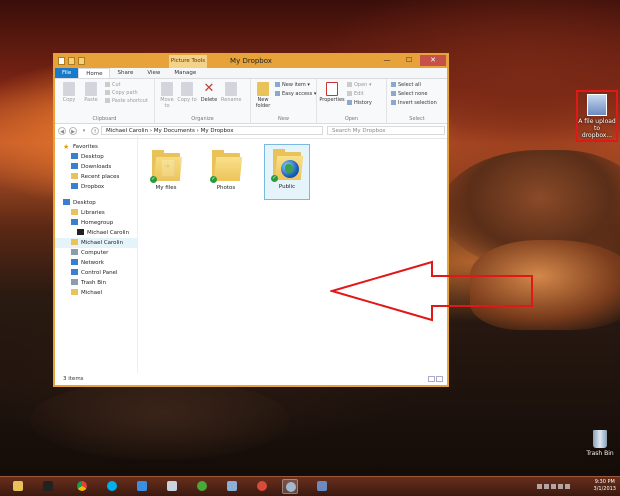 The image size is (620, 496). I want to click on skype-icon, so click(112, 486).